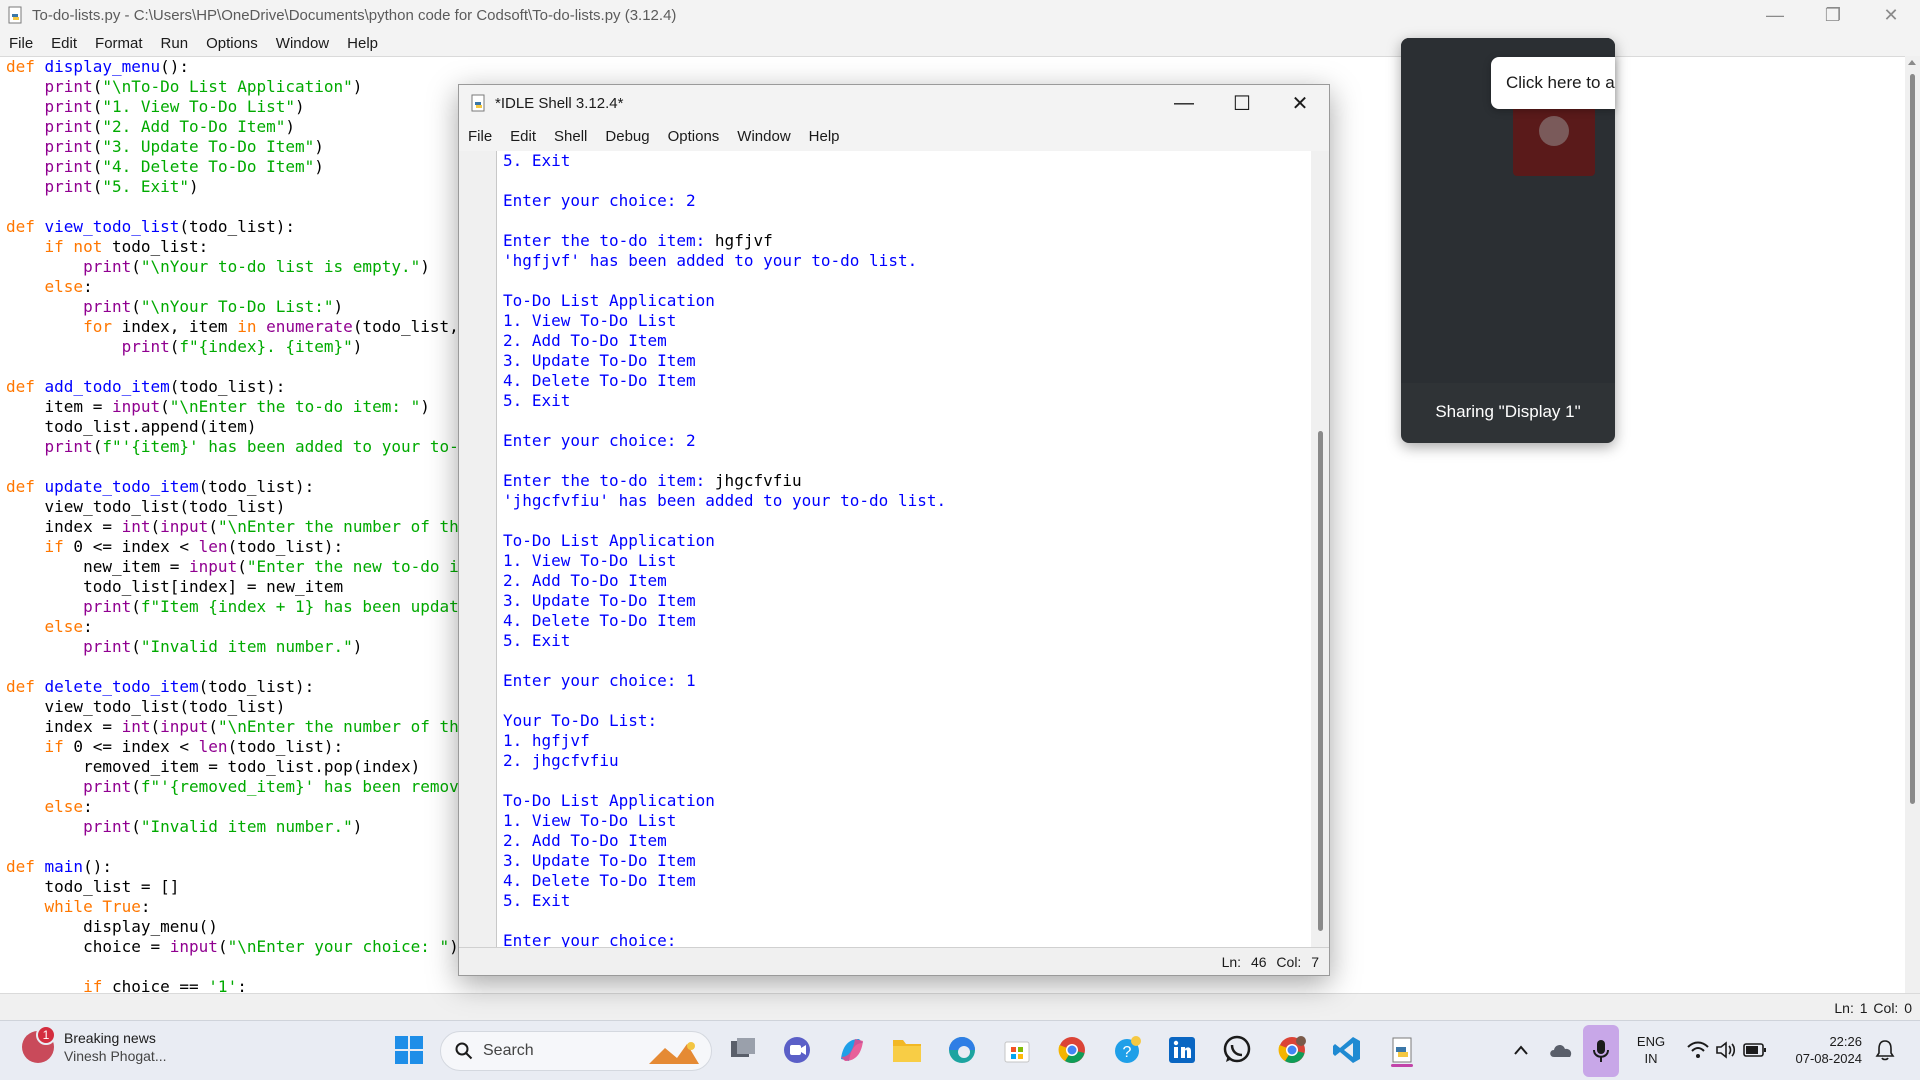 This screenshot has height=1080, width=1920. Describe the element at coordinates (64, 866) in the screenshot. I see `code-line-token: main` at that location.